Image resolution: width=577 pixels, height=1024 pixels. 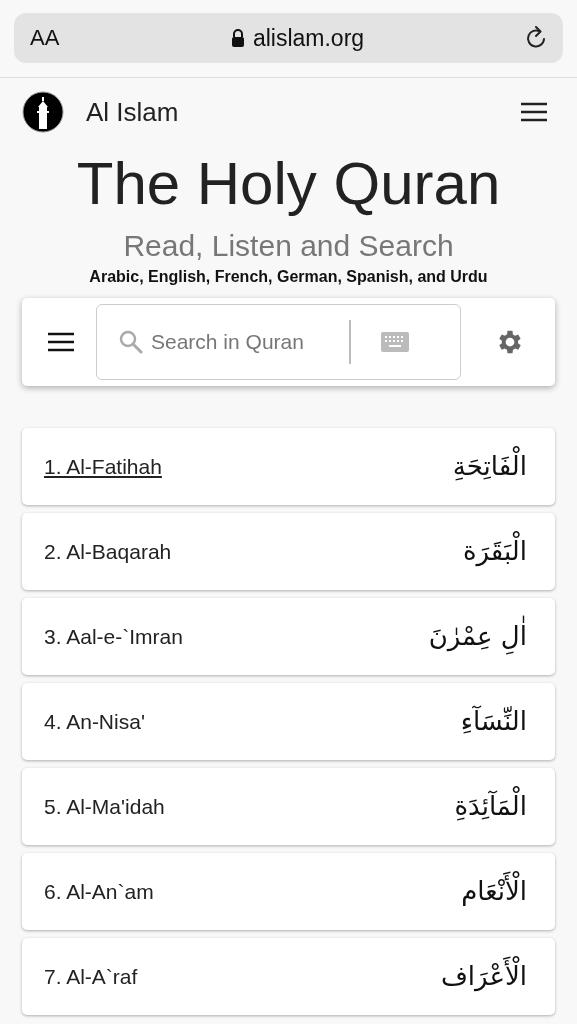 I want to click on text-size-button: AA, so click(x=50, y=38).